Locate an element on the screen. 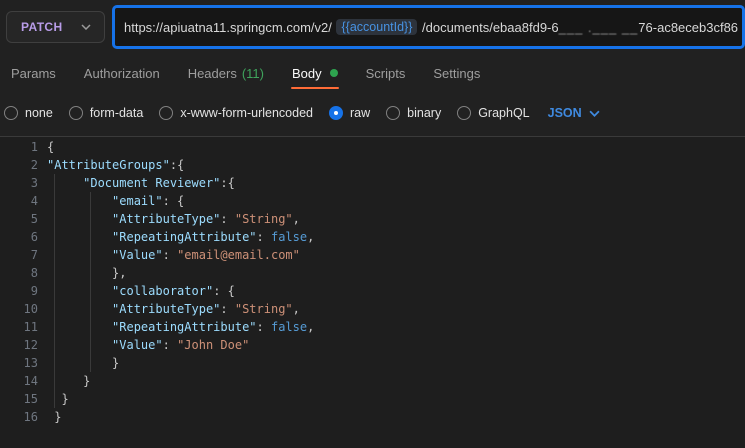 This screenshot has height=448, width=745. tab-label: Params is located at coordinates (33, 73).